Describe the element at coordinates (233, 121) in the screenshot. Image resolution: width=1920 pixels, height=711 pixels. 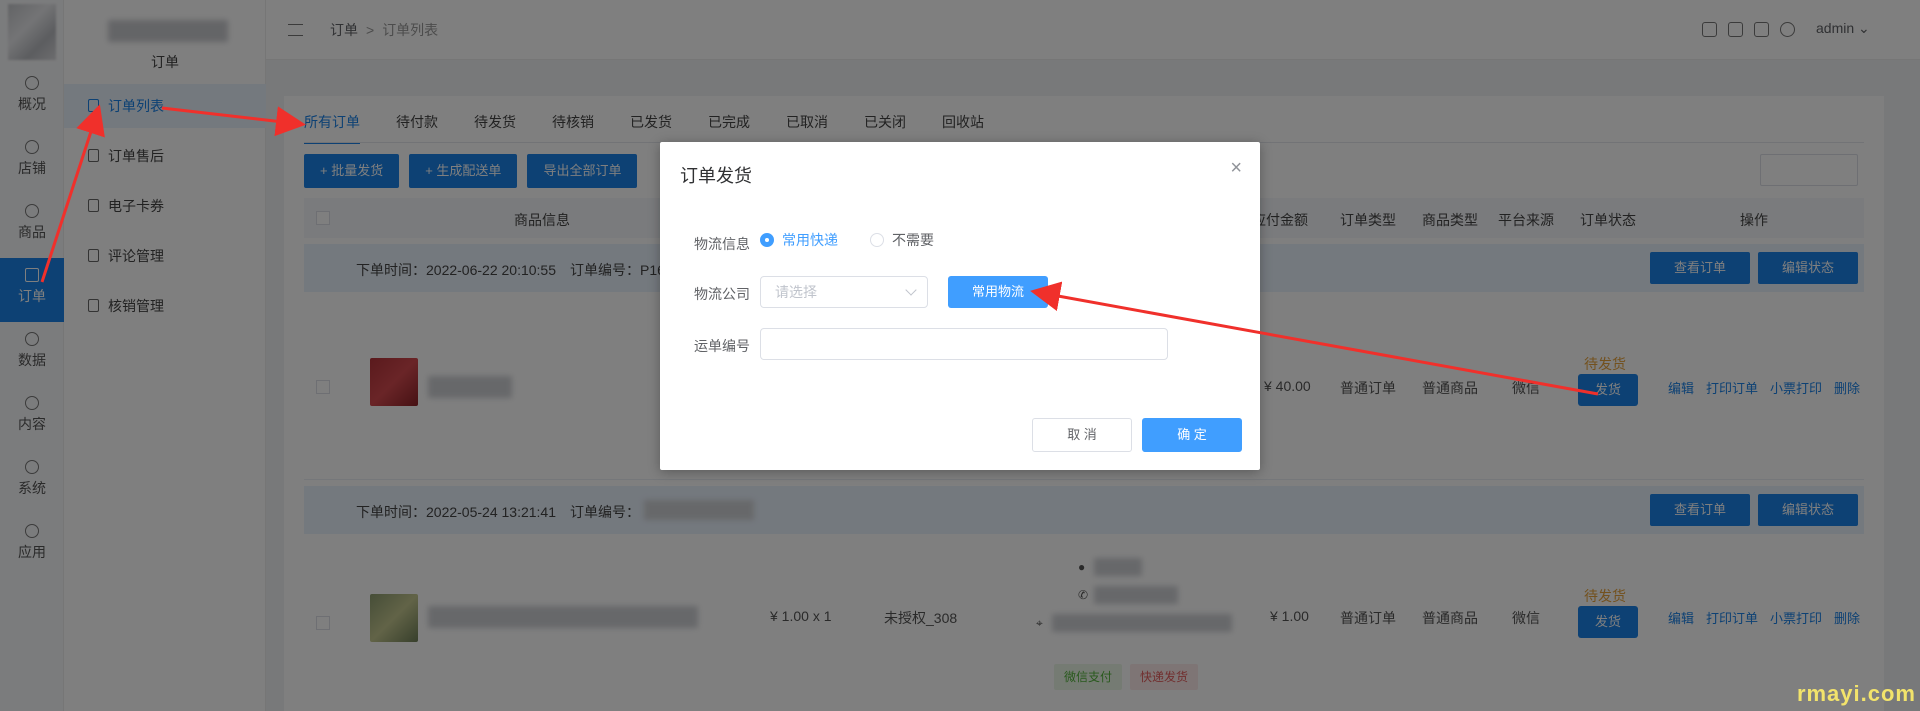
I see `arrow-to-all-orders-tab` at that location.